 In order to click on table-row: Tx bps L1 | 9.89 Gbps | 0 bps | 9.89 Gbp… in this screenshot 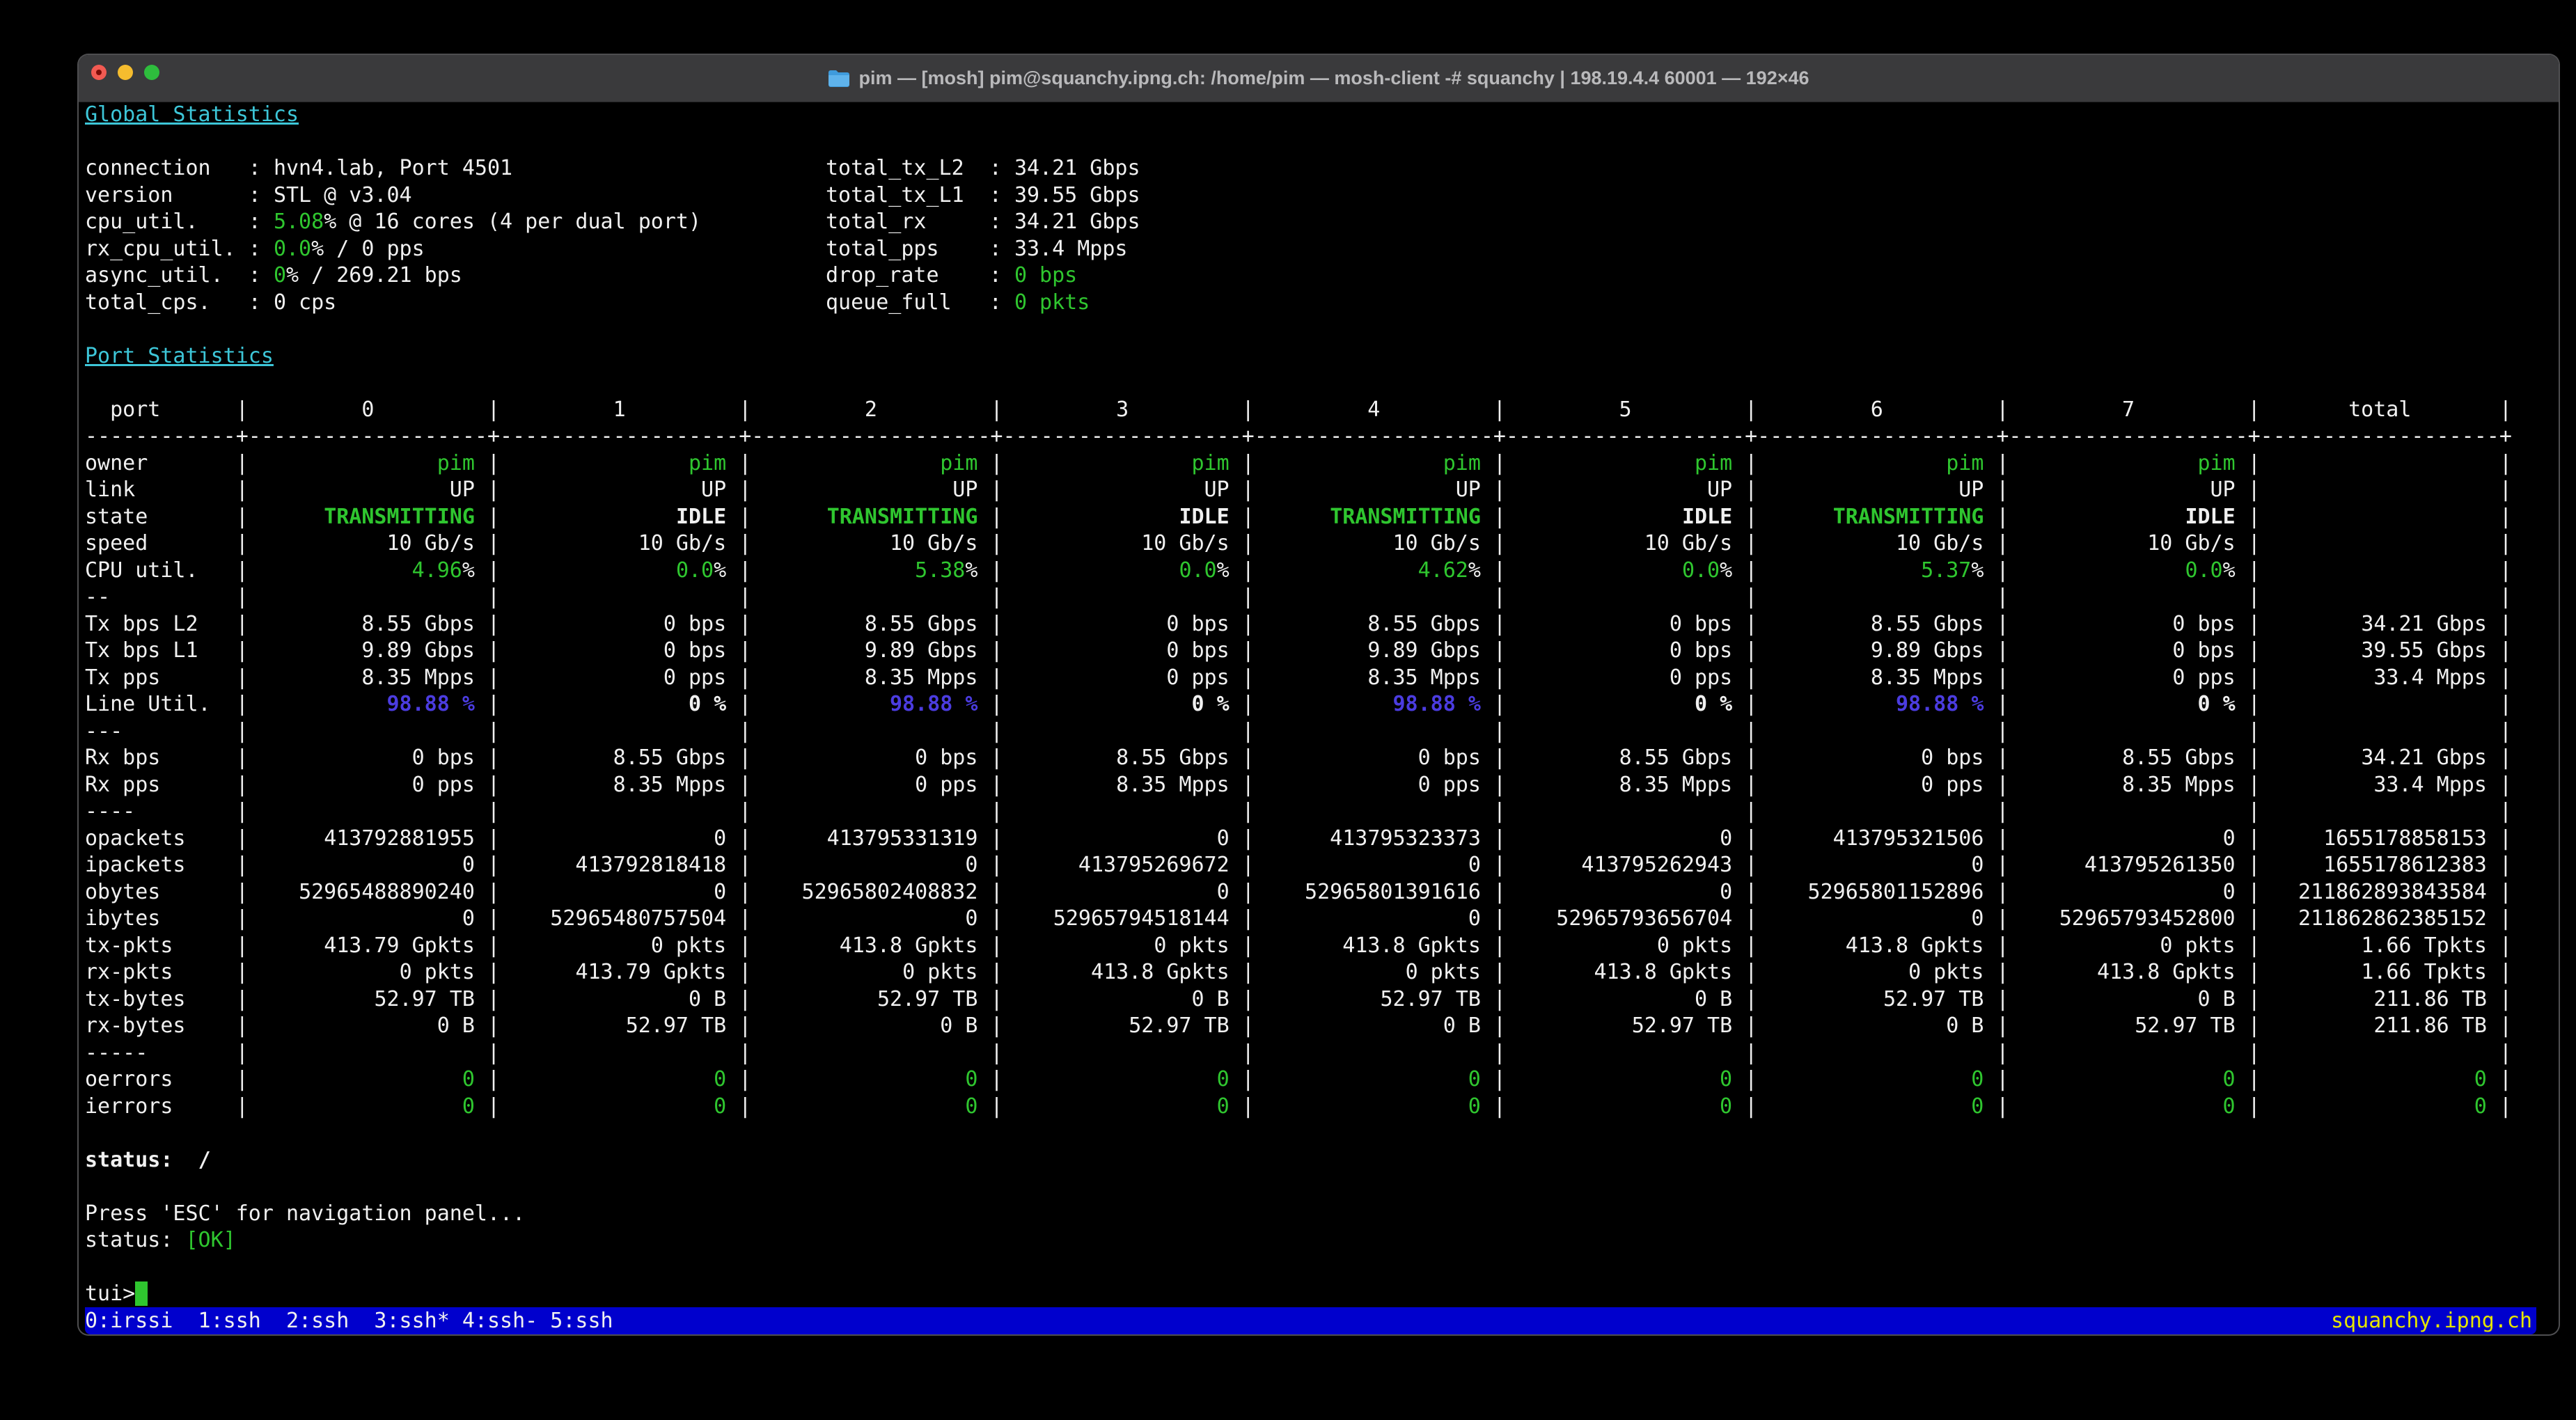, I will do `click(1299, 650)`.